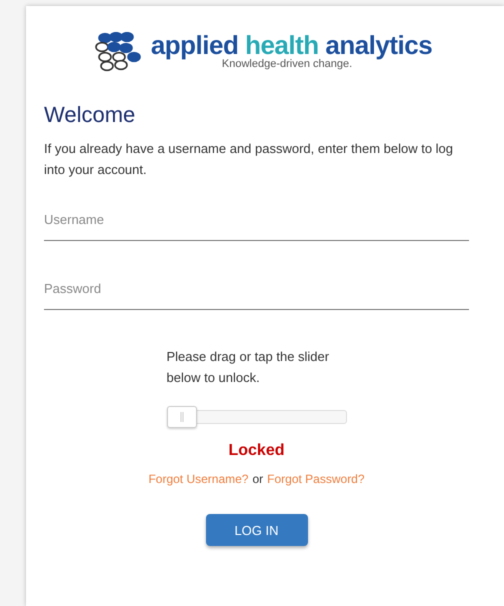 This screenshot has width=504, height=606. Describe the element at coordinates (258, 479) in the screenshot. I see `or-text: or` at that location.